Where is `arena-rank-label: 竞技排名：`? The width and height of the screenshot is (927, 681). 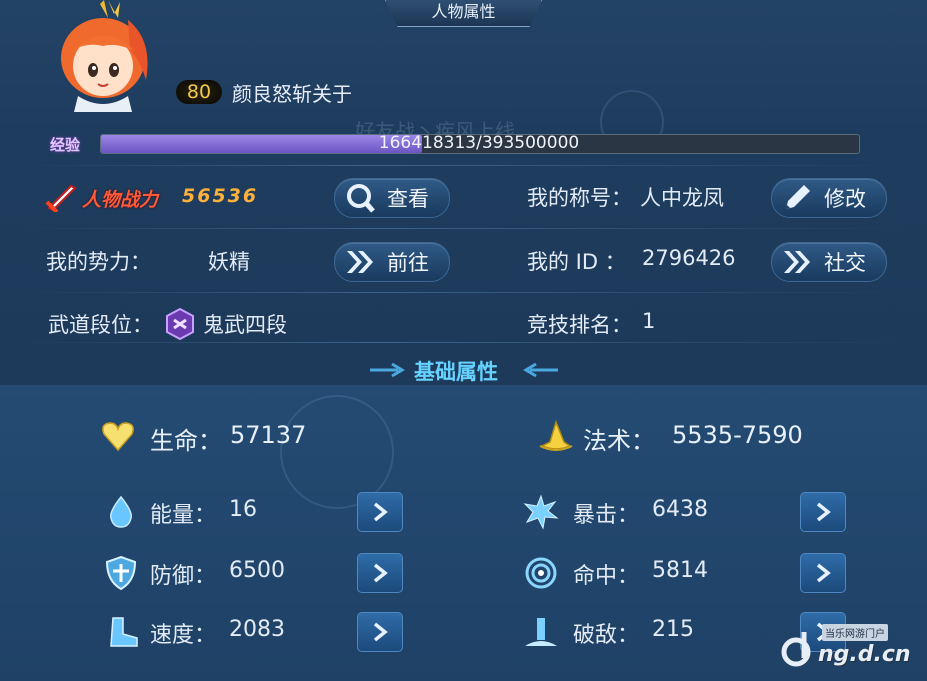
arena-rank-label: 竞技排名： is located at coordinates (579, 325).